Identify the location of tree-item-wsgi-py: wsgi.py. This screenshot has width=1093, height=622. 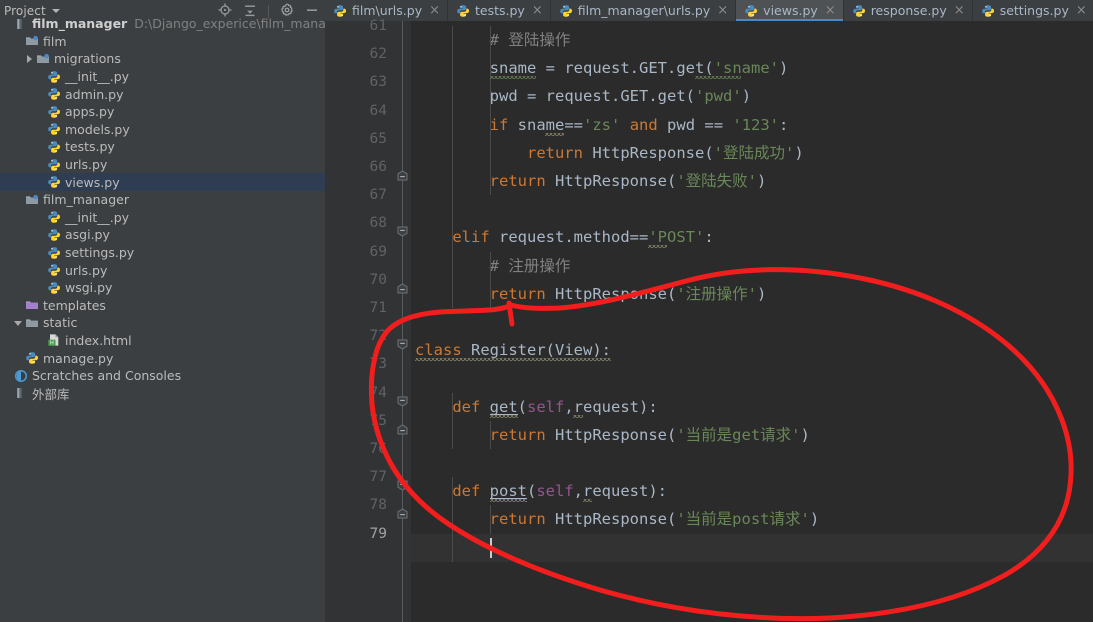
(162, 288).